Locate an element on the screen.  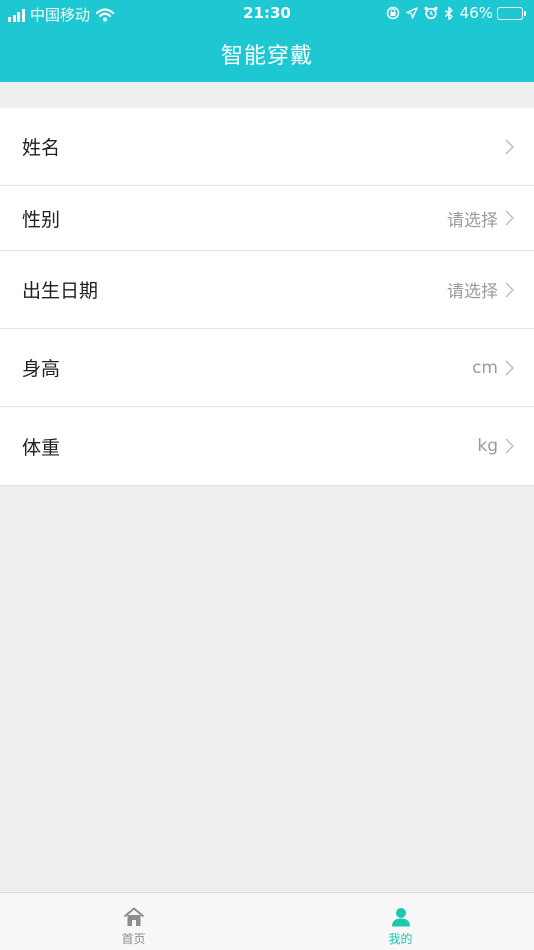
location-arrow-icon is located at coordinates (411, 13).